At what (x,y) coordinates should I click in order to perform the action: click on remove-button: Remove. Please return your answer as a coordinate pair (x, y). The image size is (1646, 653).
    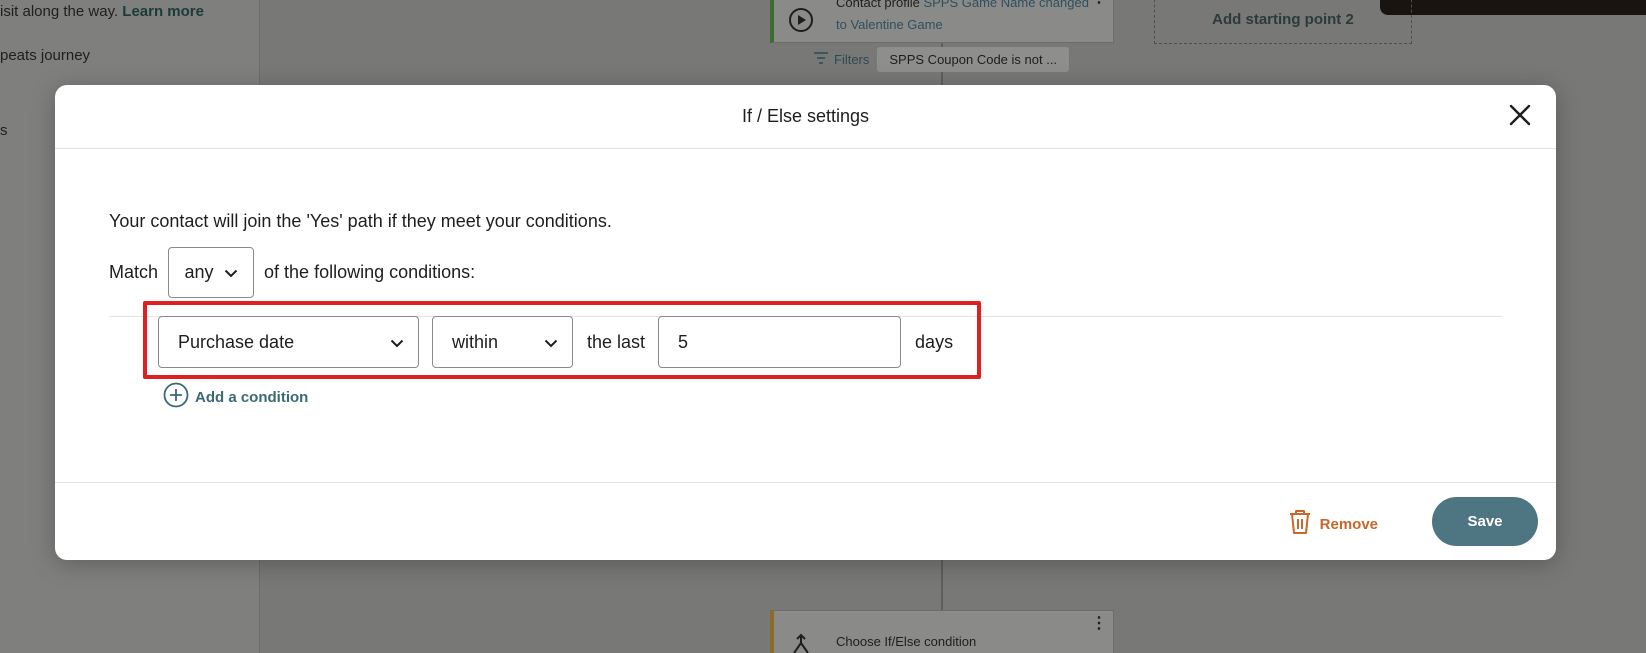
    Looking at the image, I should click on (1333, 524).